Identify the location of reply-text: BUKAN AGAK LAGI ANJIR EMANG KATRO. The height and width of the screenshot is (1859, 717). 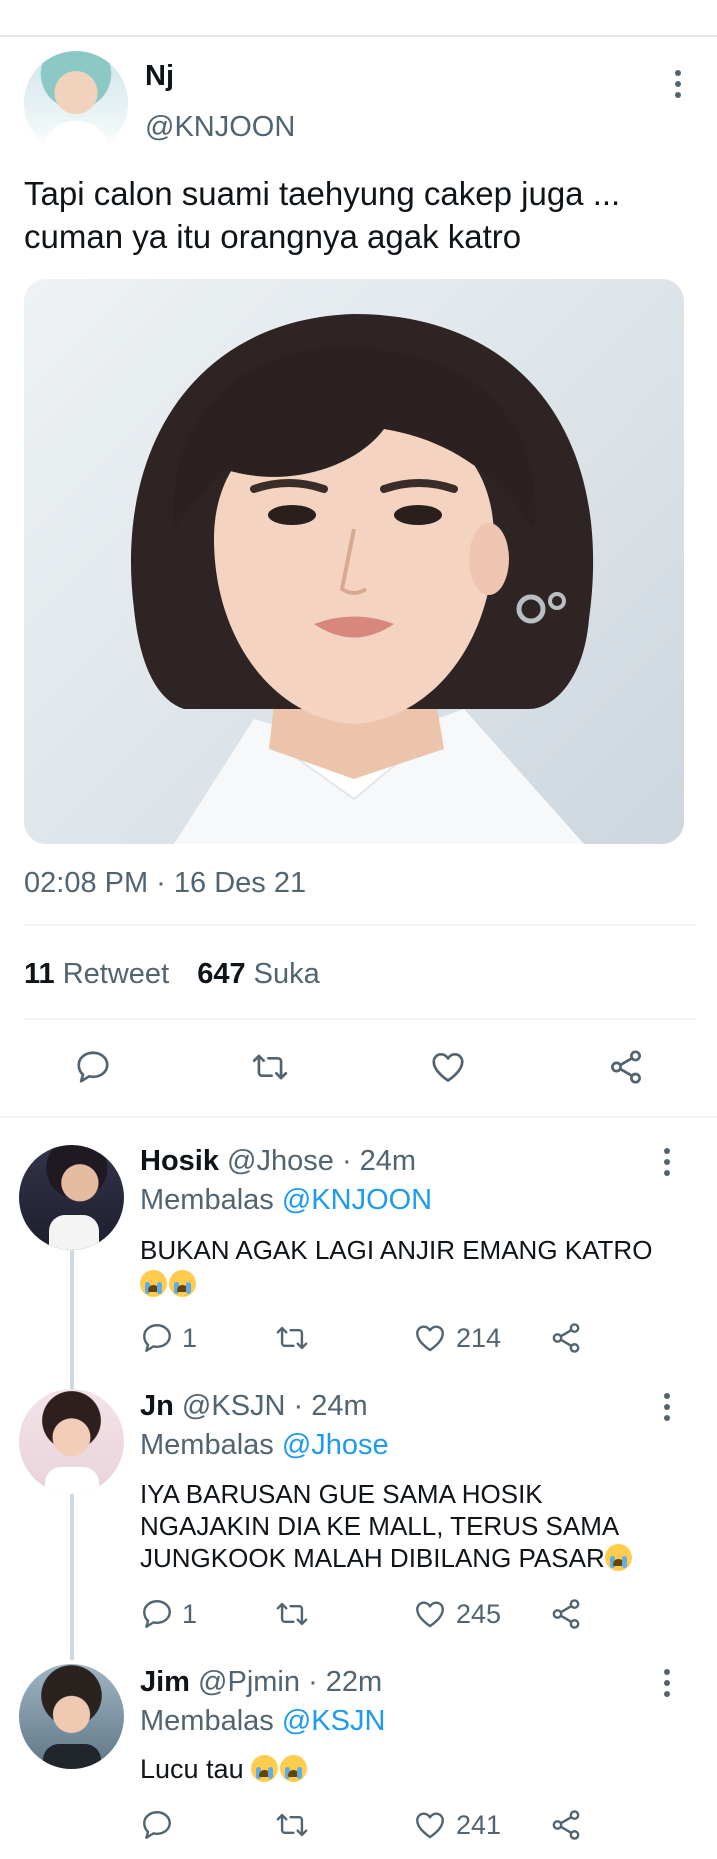
(396, 1267).